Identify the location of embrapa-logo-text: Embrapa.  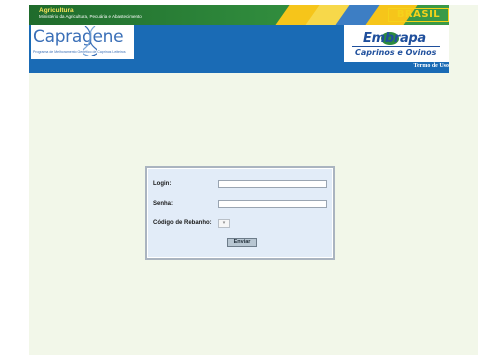
(394, 38).